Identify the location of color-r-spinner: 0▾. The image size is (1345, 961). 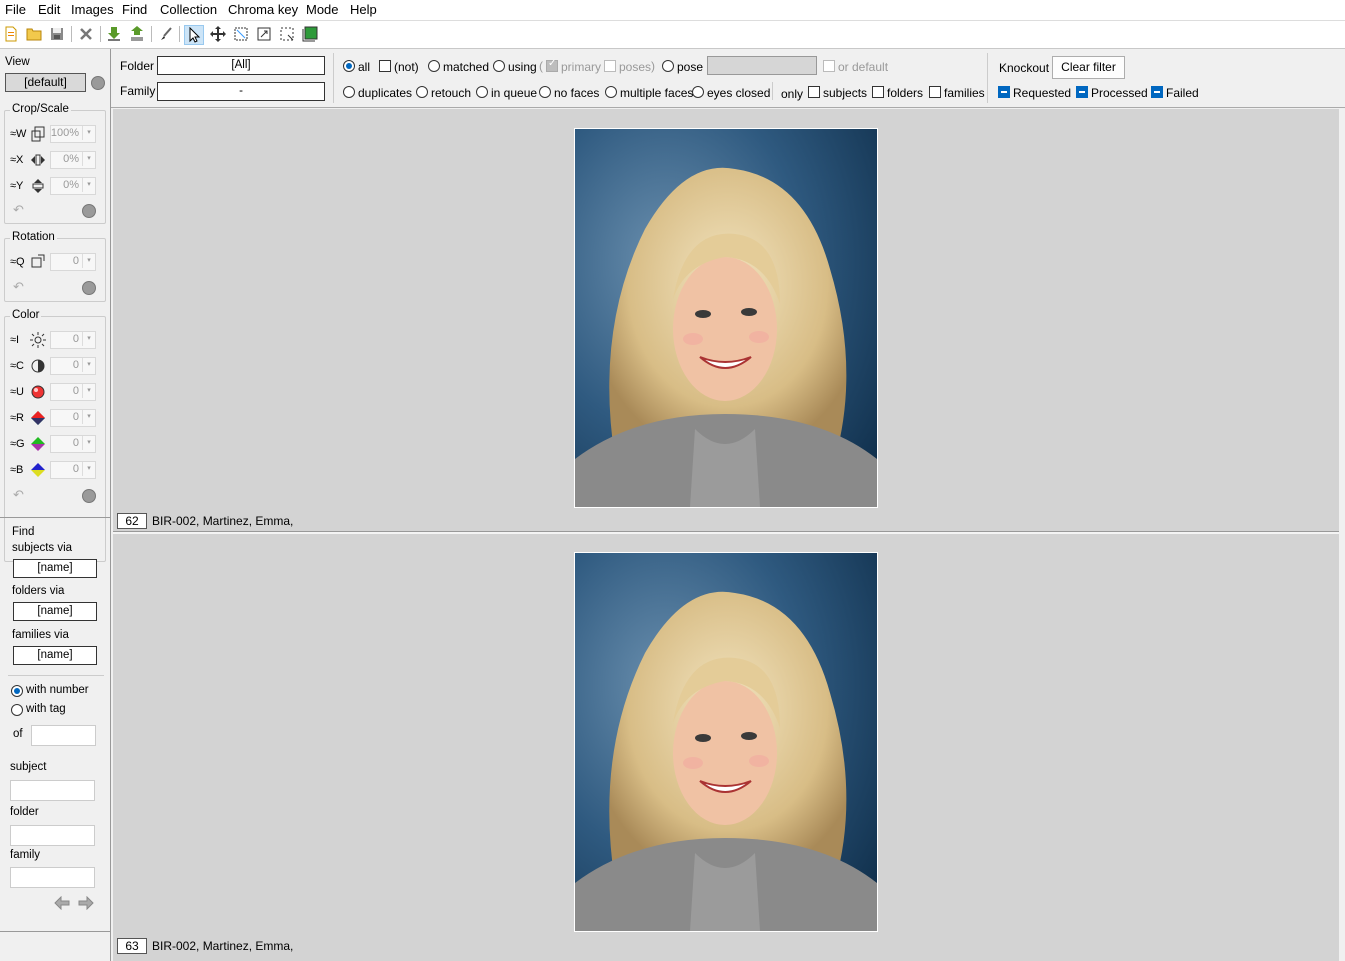
(73, 418).